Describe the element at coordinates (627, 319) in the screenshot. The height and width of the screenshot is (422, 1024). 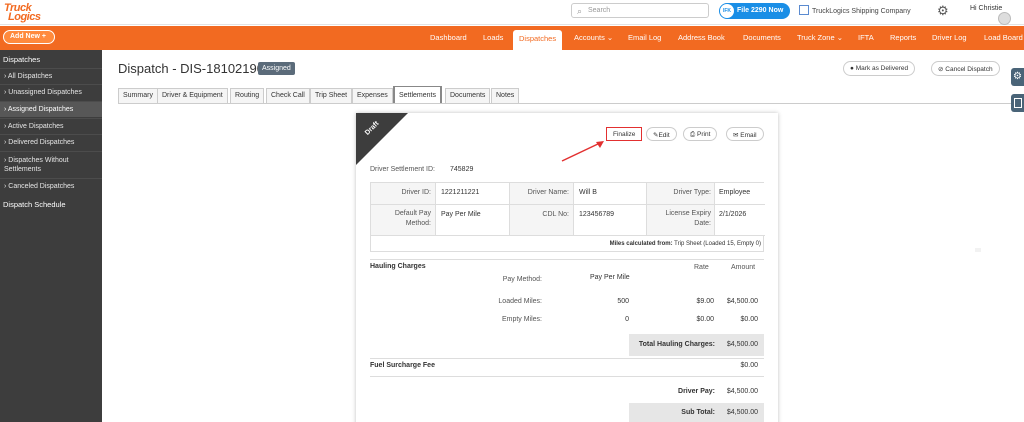
I see `empty-miles-value: 0` at that location.